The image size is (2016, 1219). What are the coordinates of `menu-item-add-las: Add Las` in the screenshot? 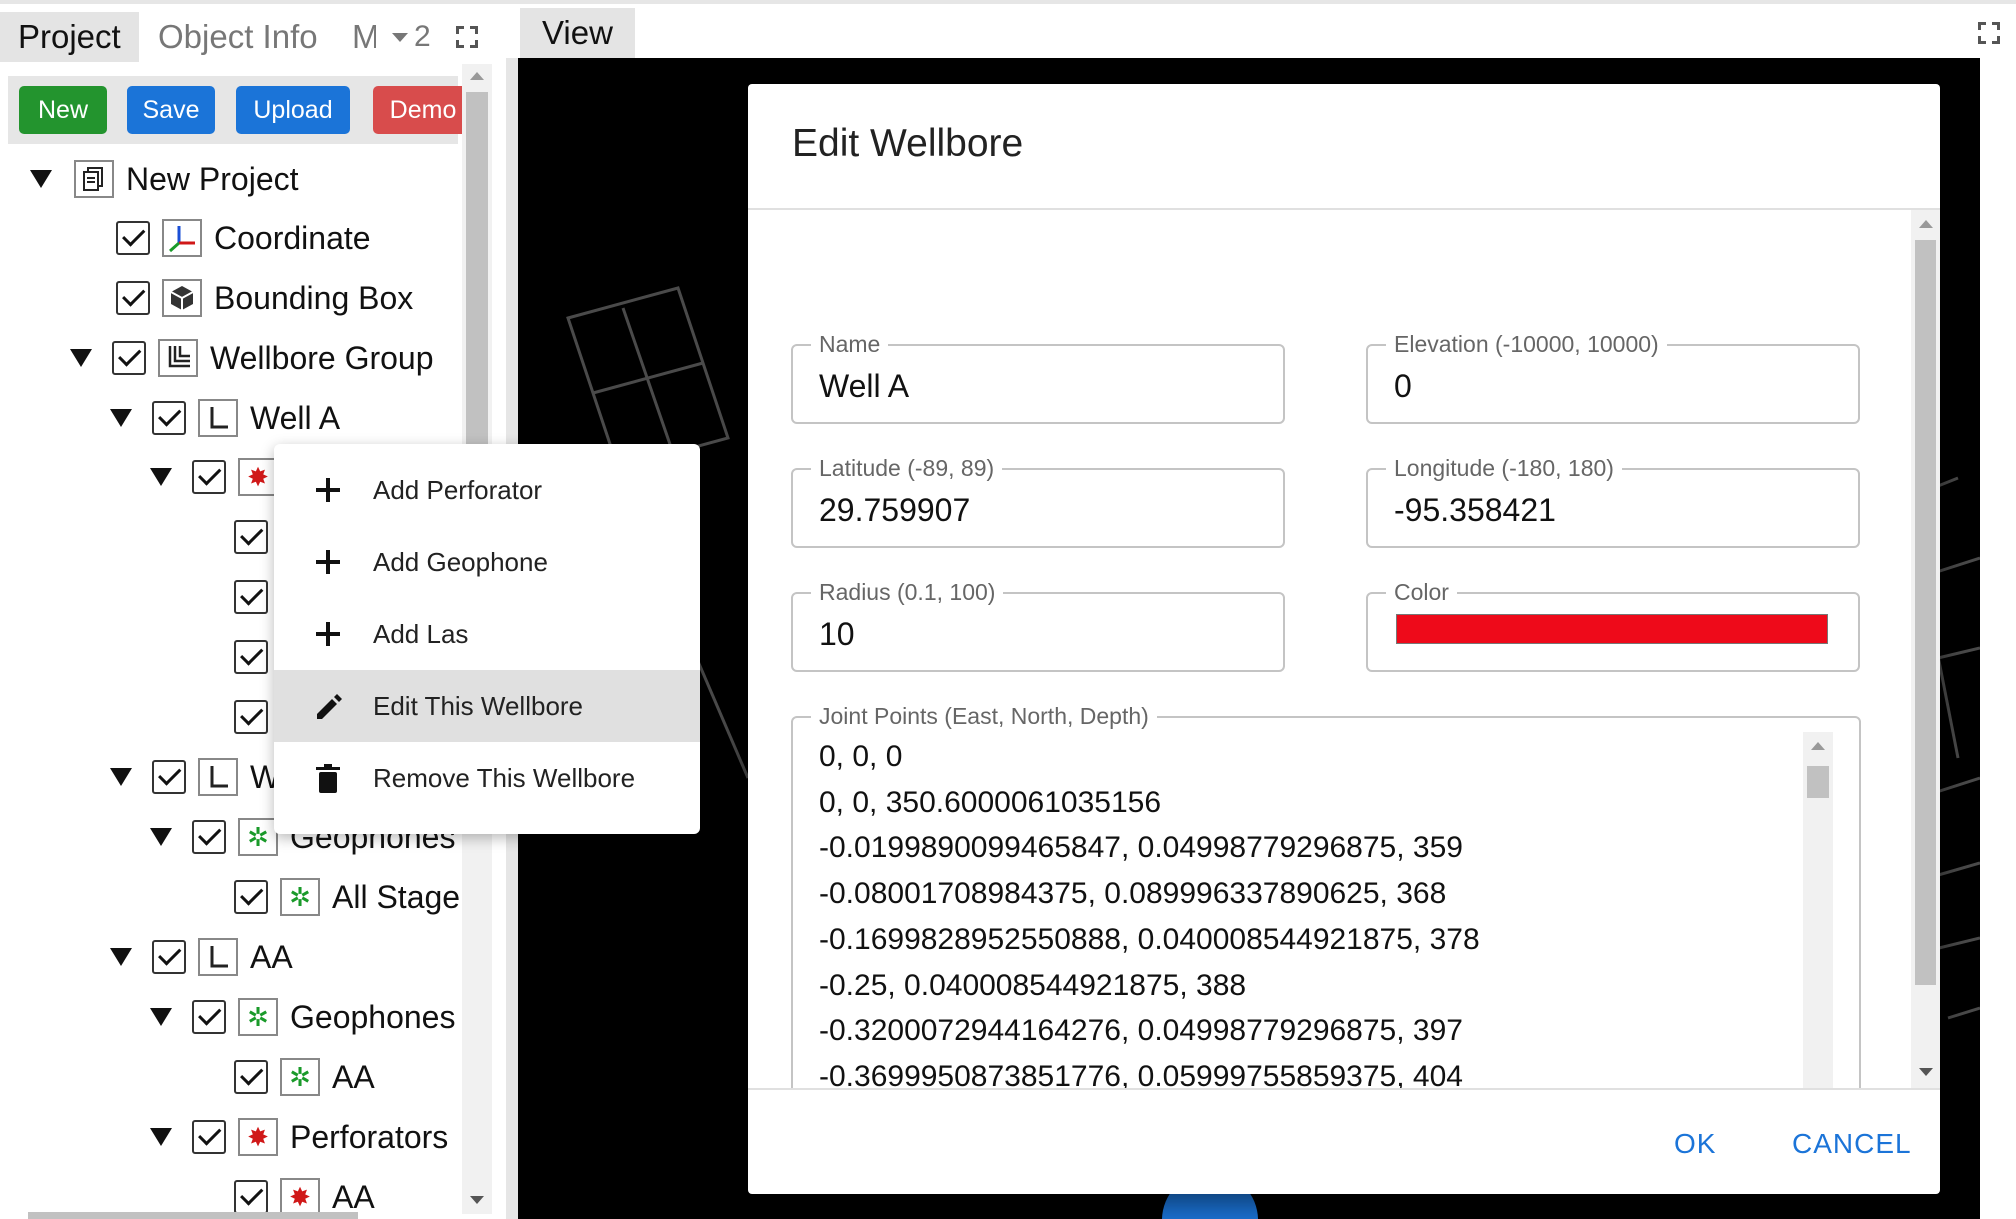 It's located at (487, 634).